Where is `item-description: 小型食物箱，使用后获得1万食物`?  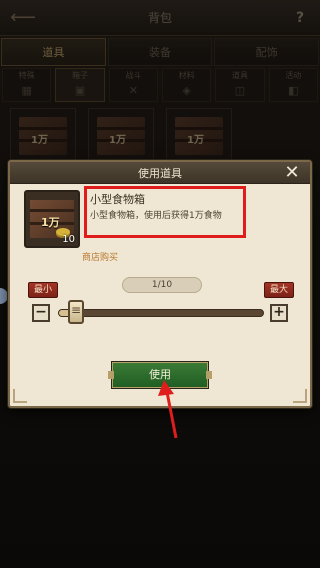
item-description: 小型食物箱，使用后获得1万食物 is located at coordinates (156, 216).